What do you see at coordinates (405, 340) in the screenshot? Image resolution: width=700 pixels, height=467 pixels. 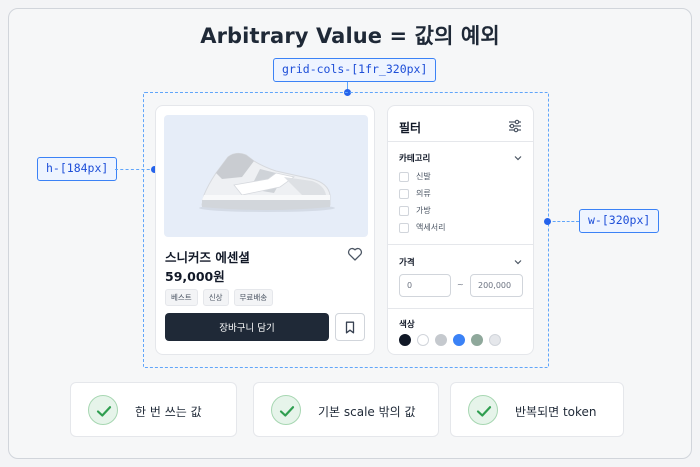 I see `swatch-black` at bounding box center [405, 340].